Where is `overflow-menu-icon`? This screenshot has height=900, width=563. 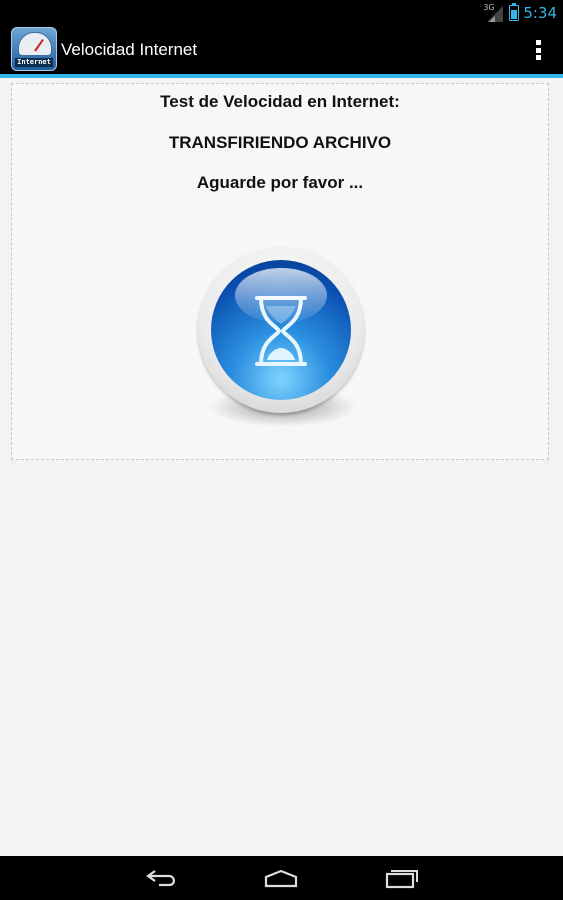 overflow-menu-icon is located at coordinates (538, 50).